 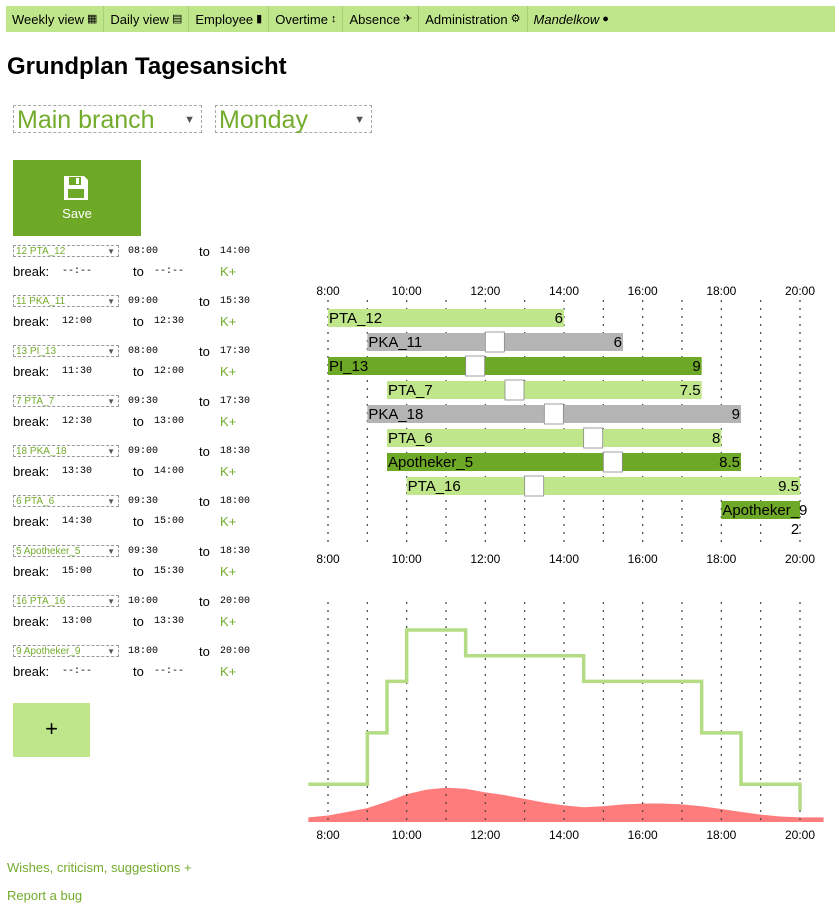 What do you see at coordinates (169, 571) in the screenshot?
I see `break-end: 15:30` at bounding box center [169, 571].